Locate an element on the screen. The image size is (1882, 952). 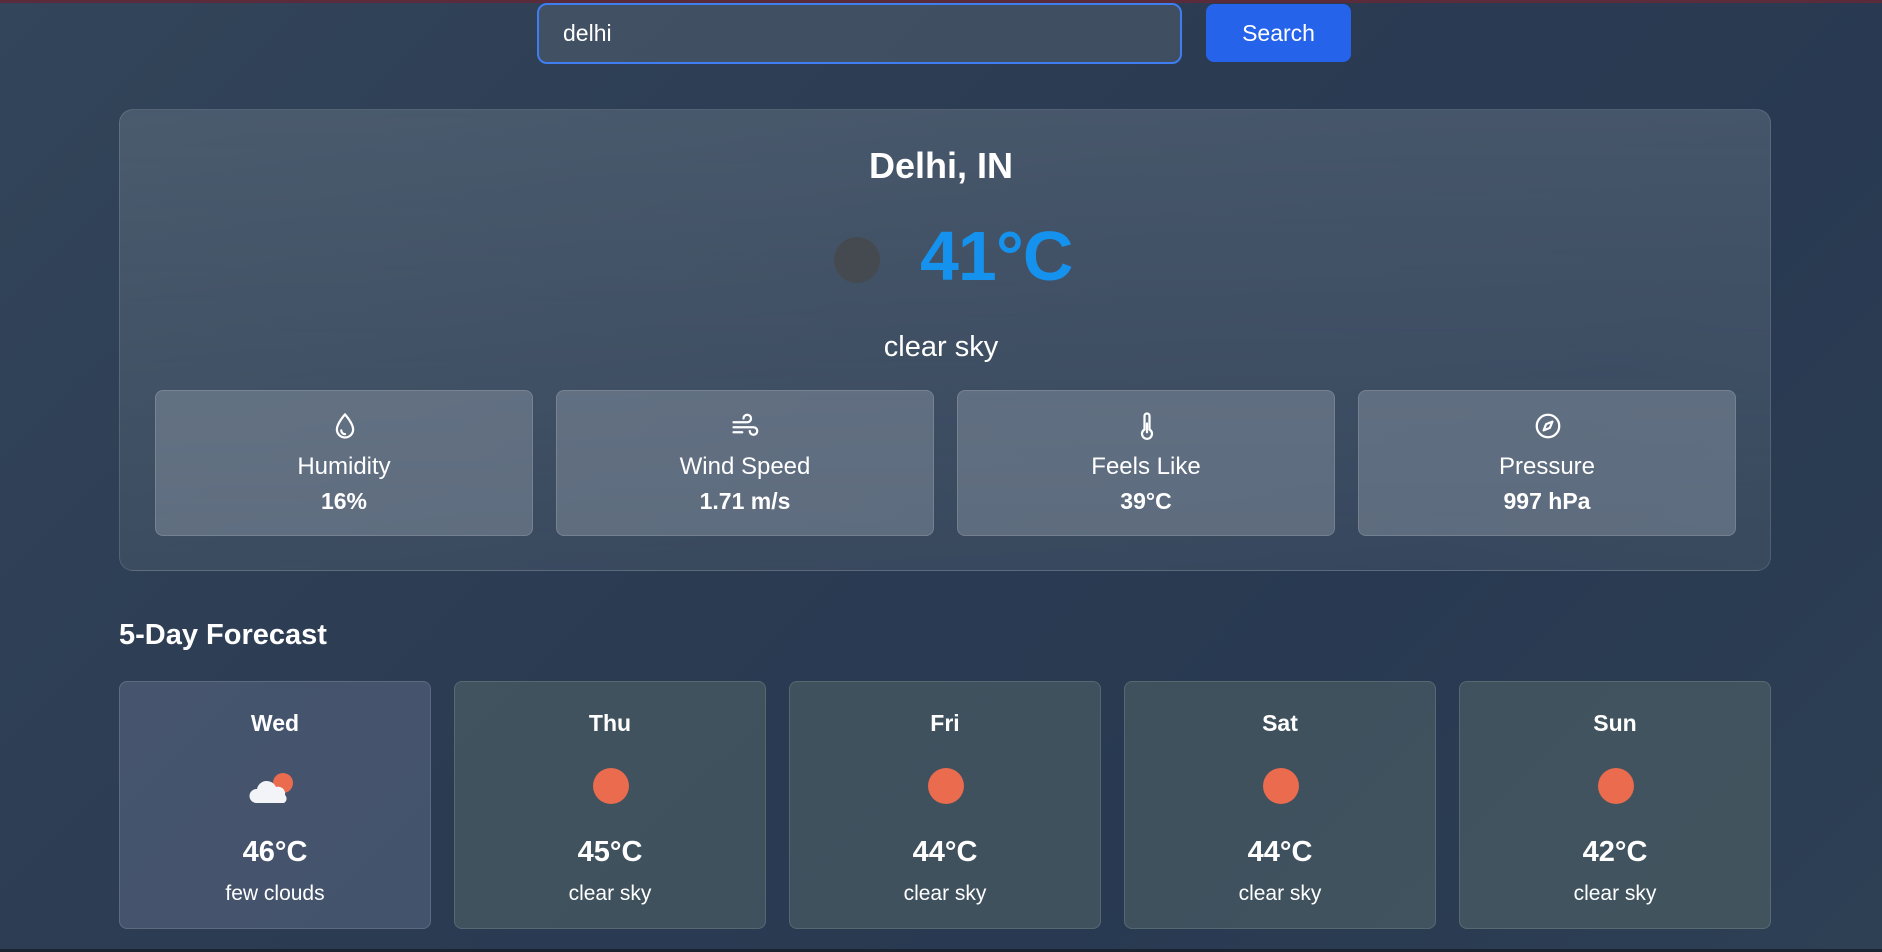
pressure-stat: Pressure 997 hPa is located at coordinates (1547, 463).